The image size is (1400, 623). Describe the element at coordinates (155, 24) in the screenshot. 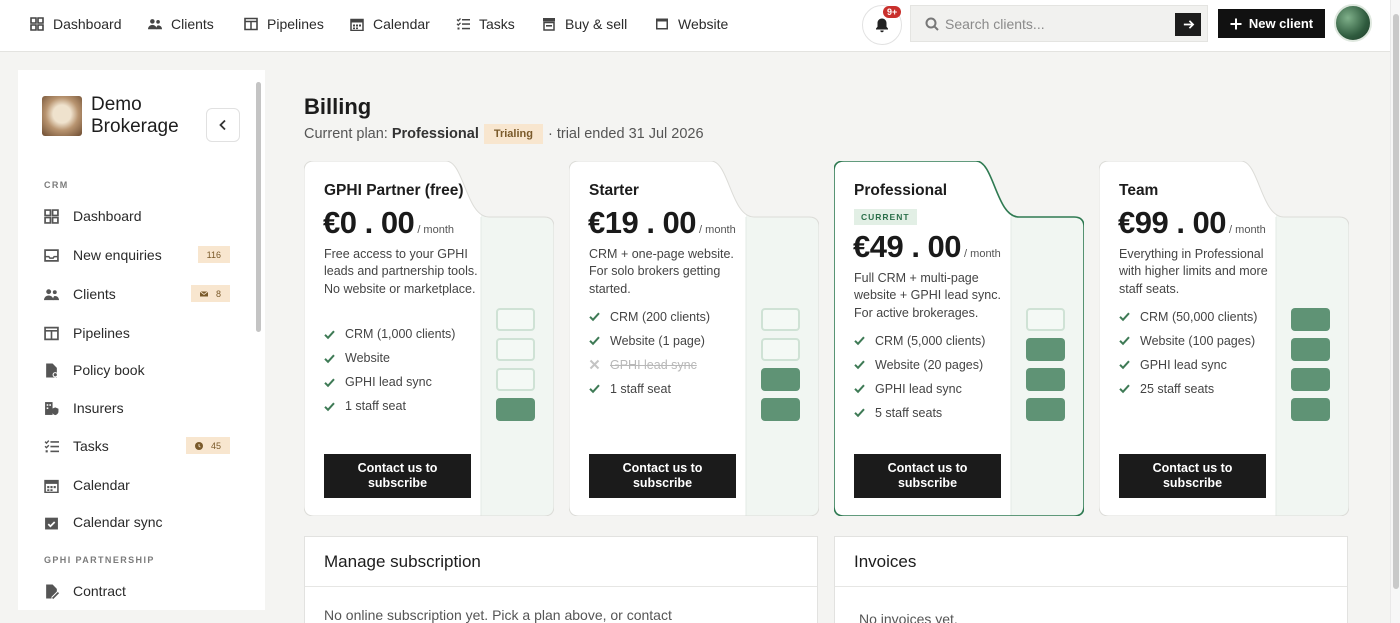

I see `users-icon` at that location.